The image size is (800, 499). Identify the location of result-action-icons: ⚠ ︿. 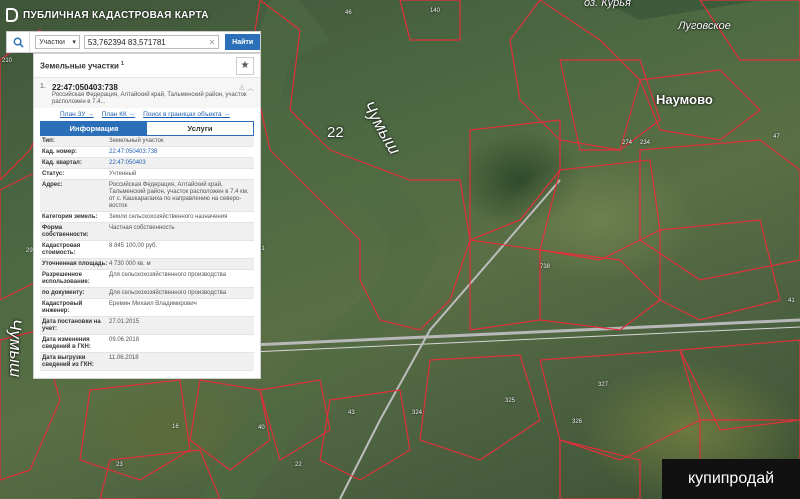
(246, 88).